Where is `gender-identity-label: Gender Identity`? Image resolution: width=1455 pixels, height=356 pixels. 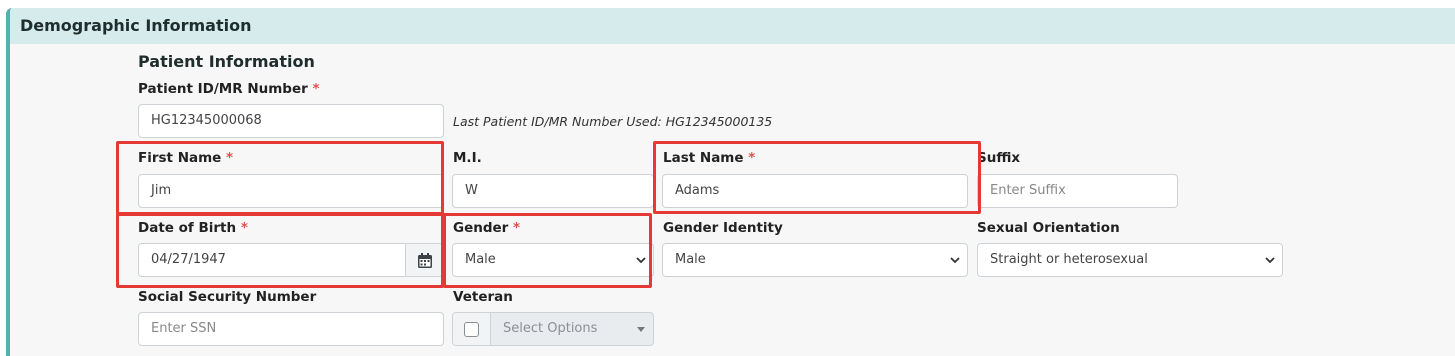
gender-identity-label: Gender Identity is located at coordinates (723, 228).